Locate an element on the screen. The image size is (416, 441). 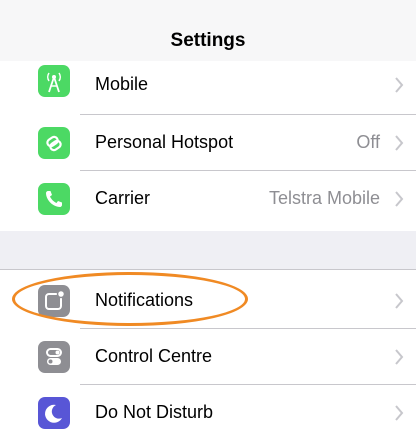
settings-row-notifications: Notifications is located at coordinates (208, 301).